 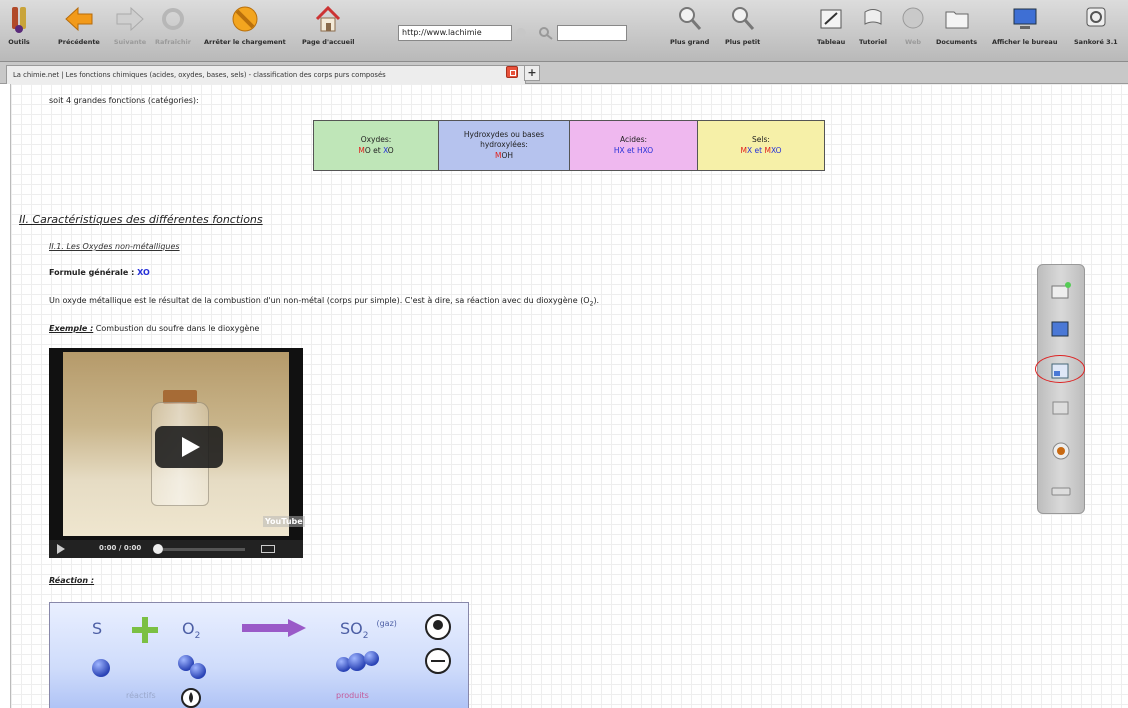 I want to click on search-icon, so click(x=546, y=33).